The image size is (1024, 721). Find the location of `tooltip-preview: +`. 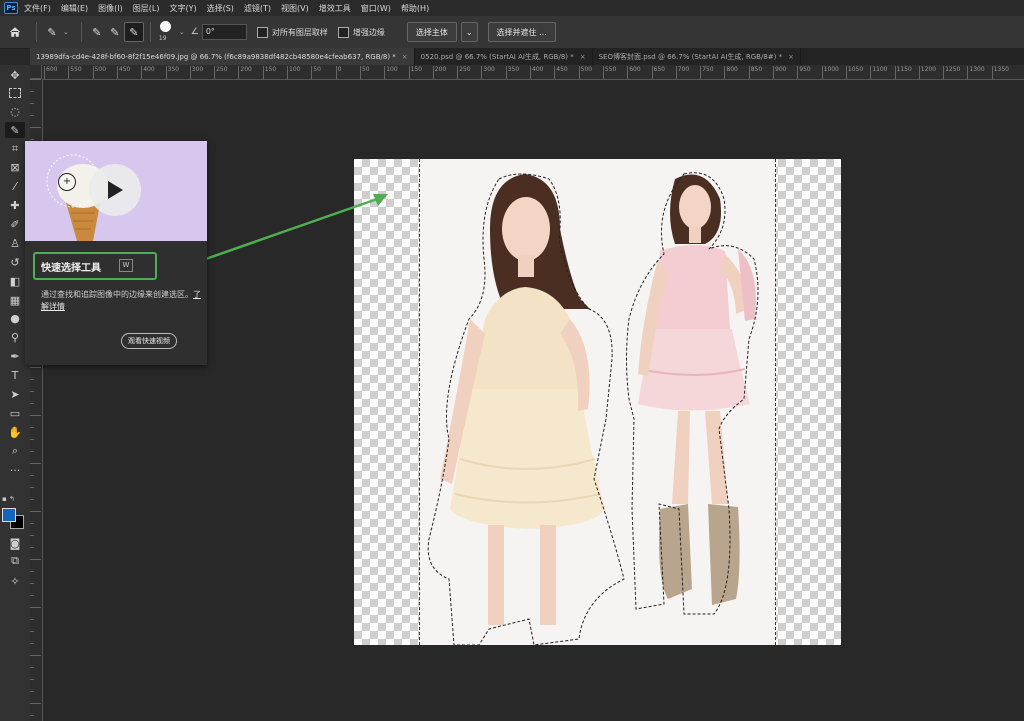

tooltip-preview: + is located at coordinates (116, 191).